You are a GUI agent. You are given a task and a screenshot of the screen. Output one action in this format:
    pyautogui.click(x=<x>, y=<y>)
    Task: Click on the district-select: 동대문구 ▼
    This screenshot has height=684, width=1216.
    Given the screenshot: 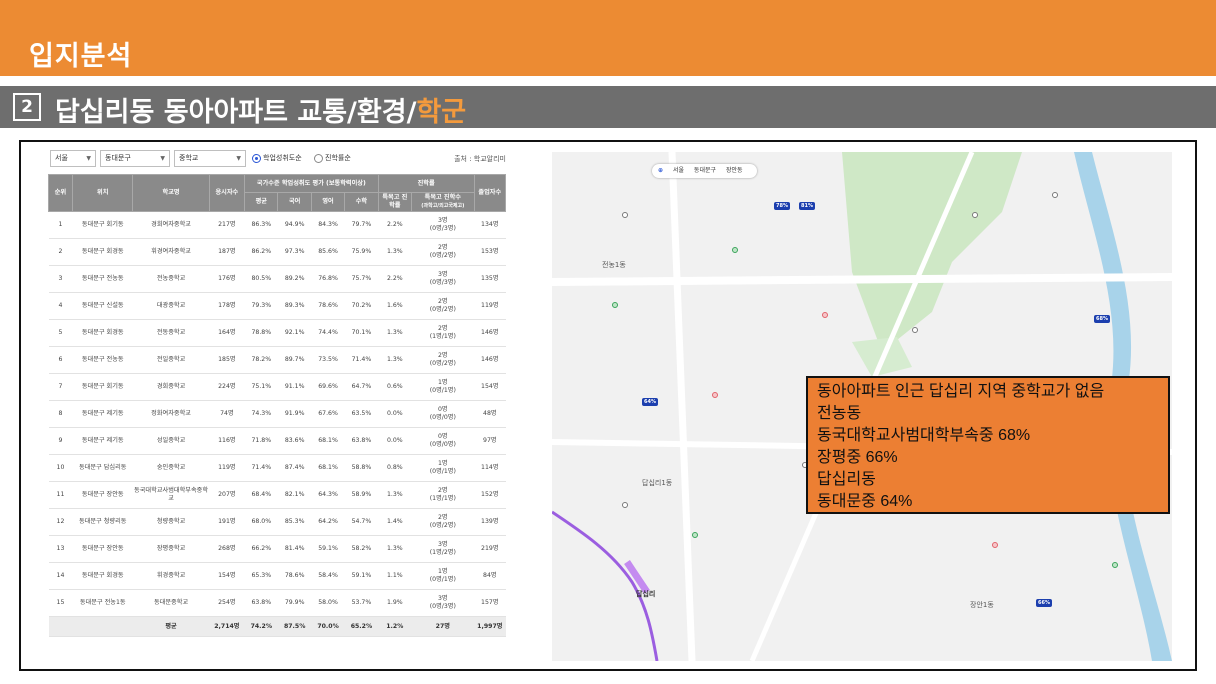 What is the action you would take?
    pyautogui.click(x=135, y=158)
    